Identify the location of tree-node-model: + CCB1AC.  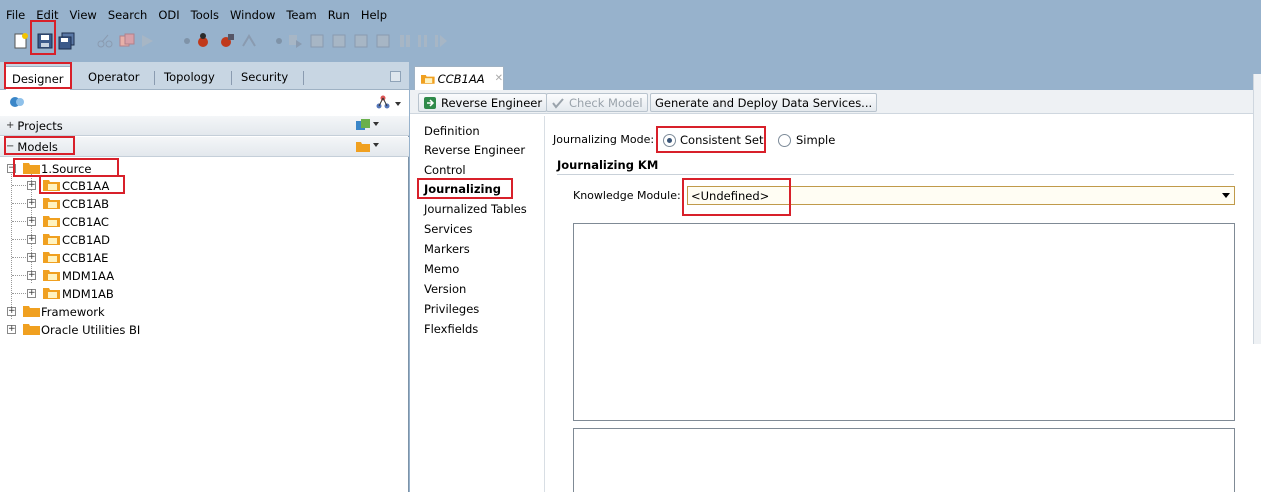
(204, 221).